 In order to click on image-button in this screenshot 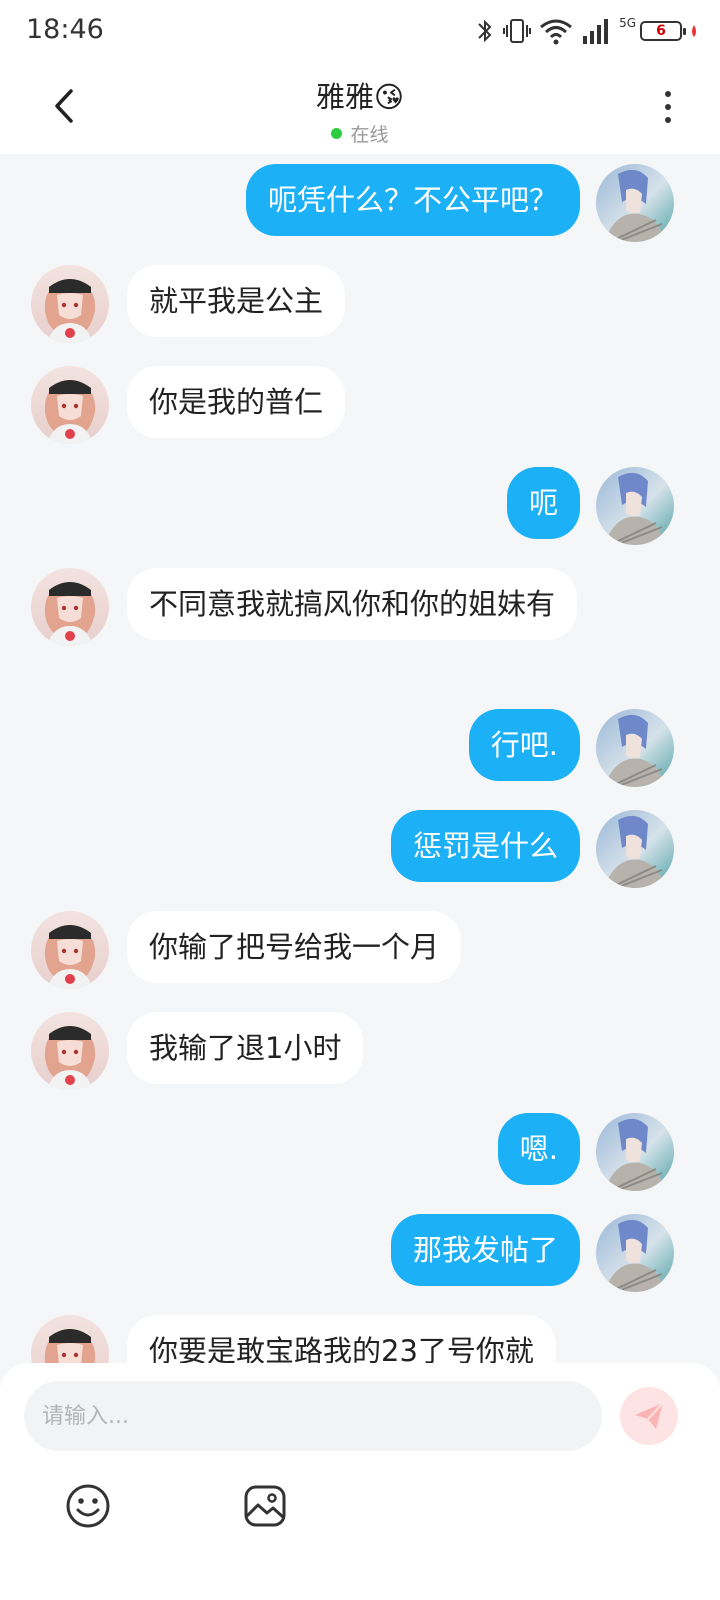, I will do `click(265, 1506)`.